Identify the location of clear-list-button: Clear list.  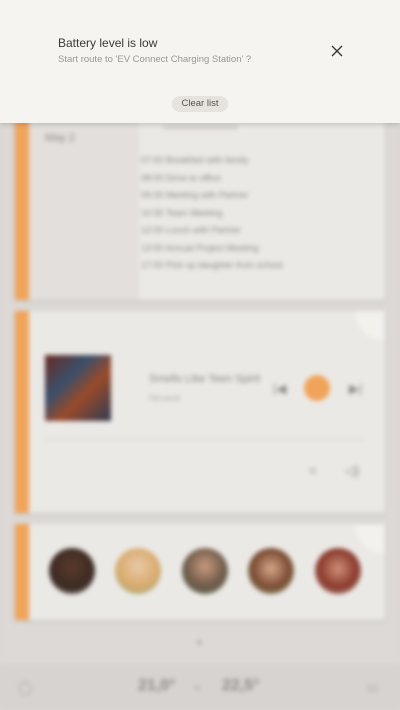
(200, 104).